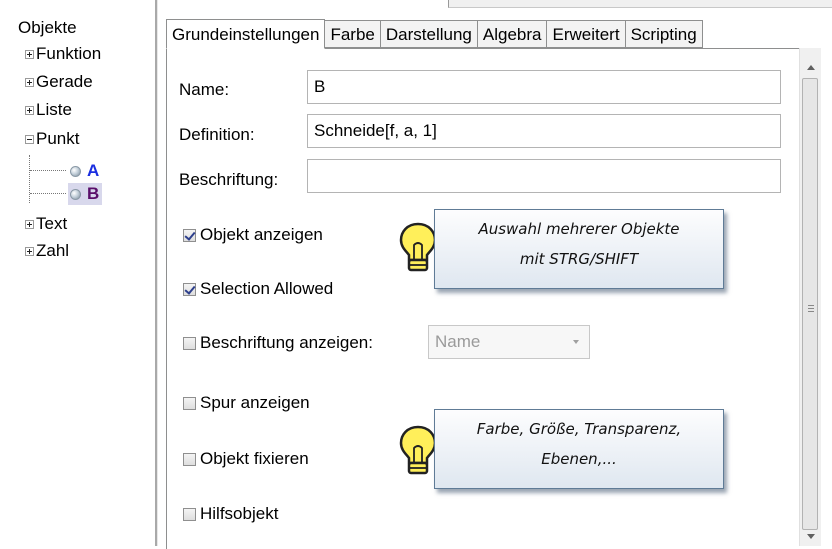  What do you see at coordinates (69, 53) in the screenshot?
I see `tree-item-label: Funktion` at bounding box center [69, 53].